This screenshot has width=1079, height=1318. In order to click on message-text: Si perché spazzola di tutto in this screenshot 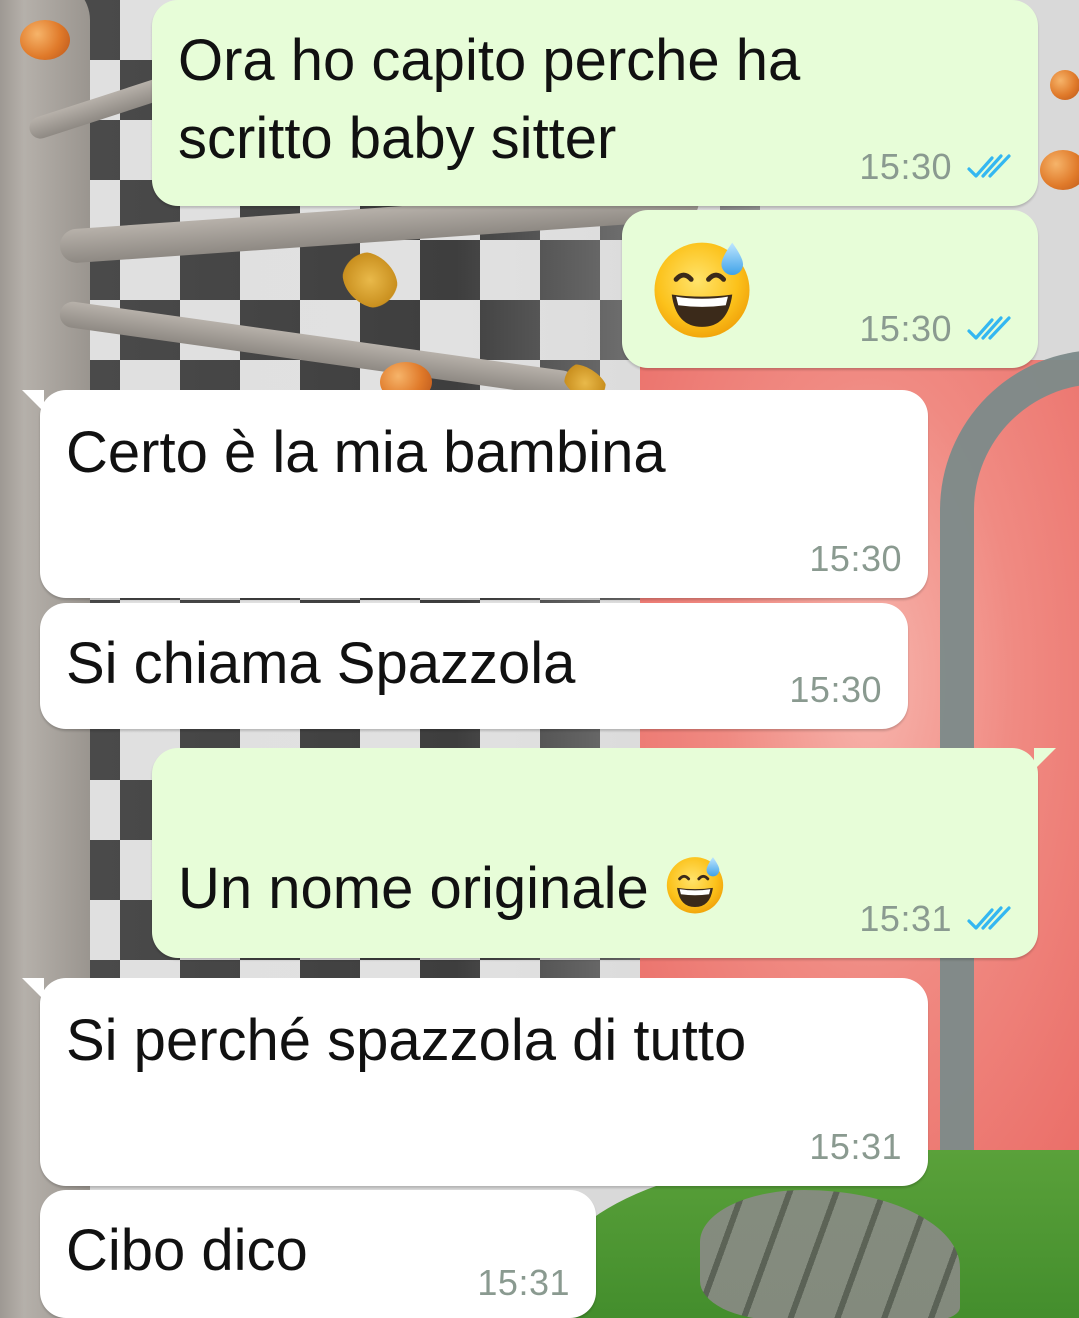, I will do `click(406, 1040)`.